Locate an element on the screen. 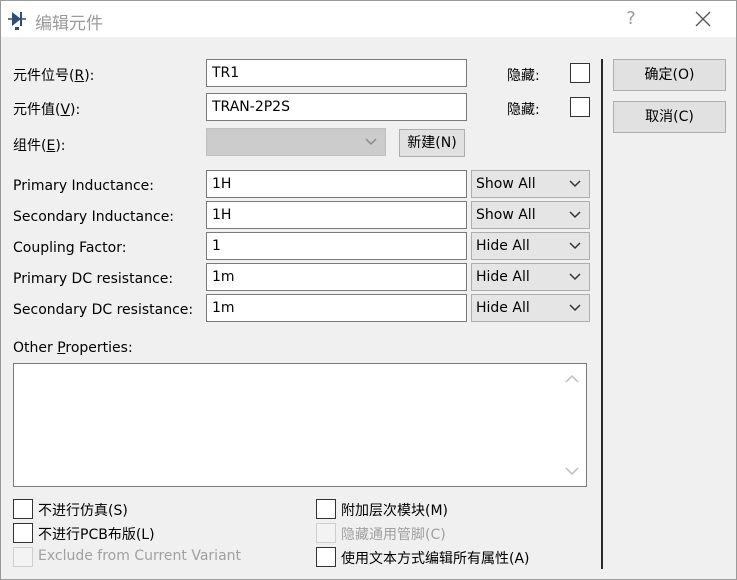 This screenshot has height=580, width=737. property-label-secondary-inductance: Secondary Inductance: is located at coordinates (94, 217).